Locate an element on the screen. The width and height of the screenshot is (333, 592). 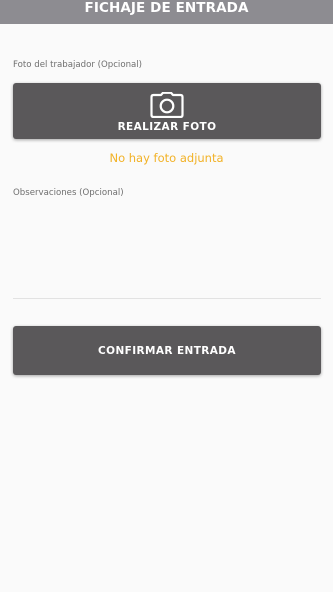
app-header: FICHAJE DE ENTRADA is located at coordinates (166, 12).